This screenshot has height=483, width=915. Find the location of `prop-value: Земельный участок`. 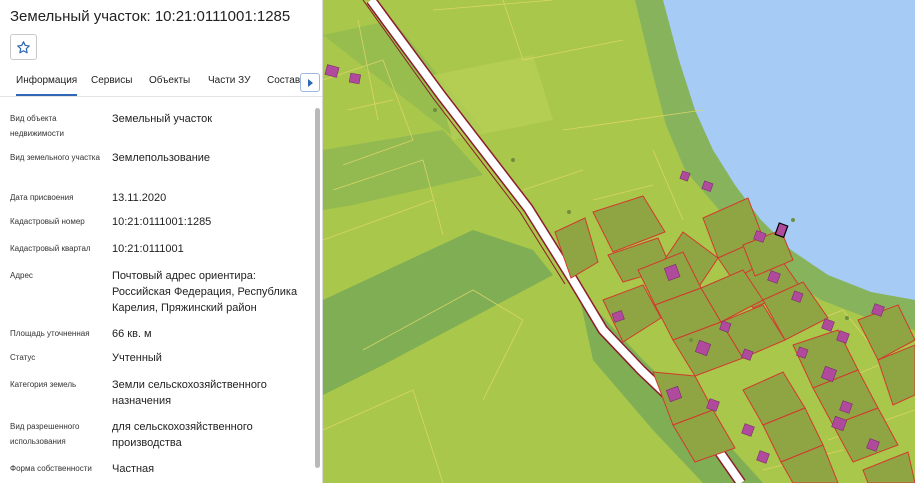

prop-value: Земельный участок is located at coordinates (162, 119).